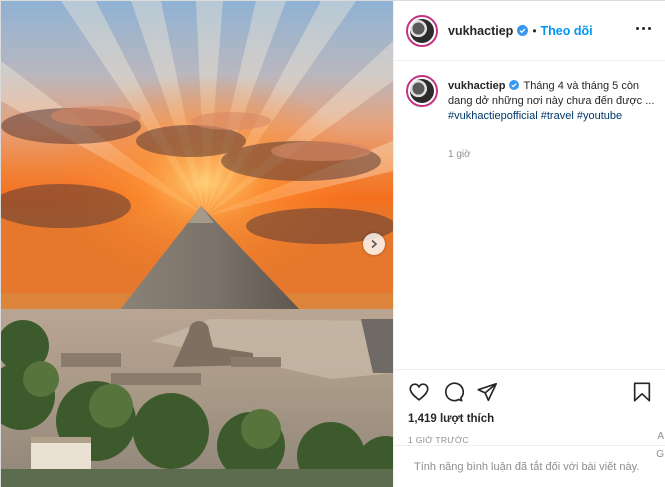  I want to click on follow-button: Theo dõi, so click(567, 31).